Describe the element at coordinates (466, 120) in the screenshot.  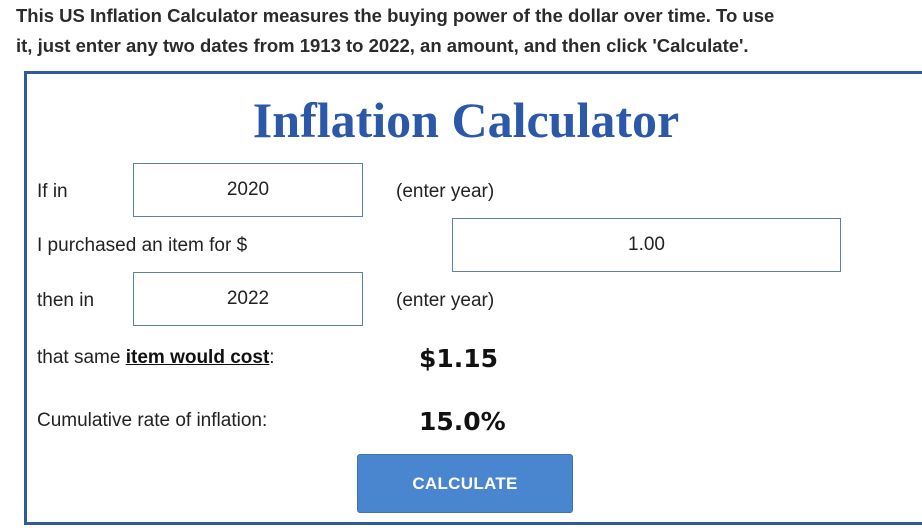
I see `calculator-title: Inflation Calculator` at that location.